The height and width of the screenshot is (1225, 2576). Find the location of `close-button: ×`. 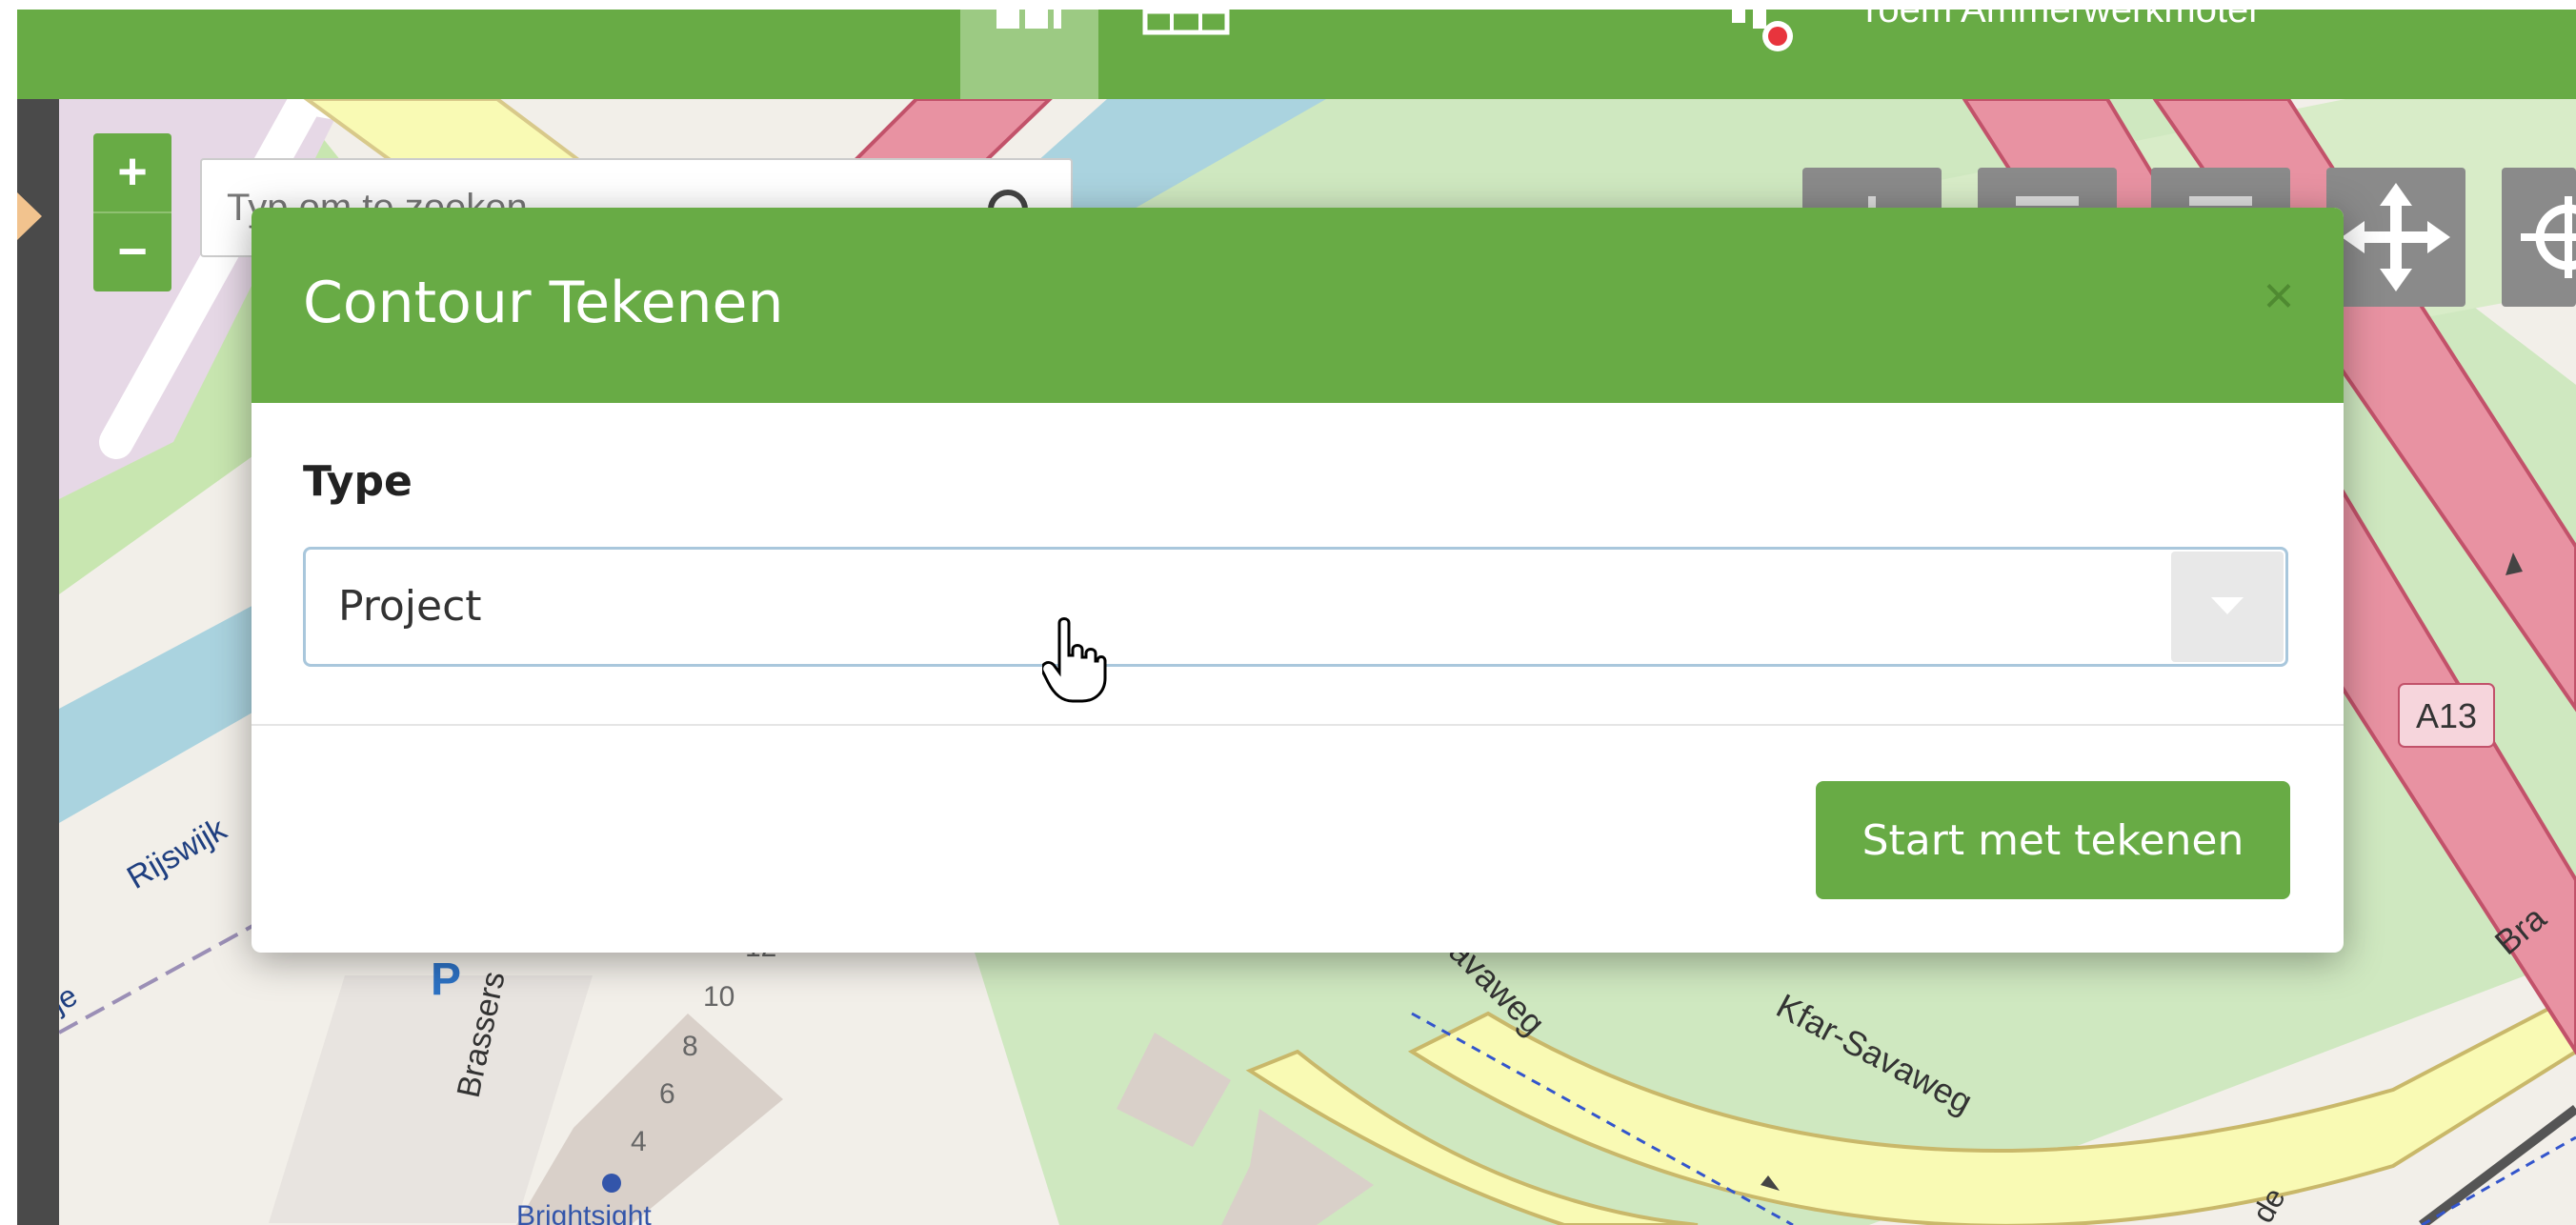

close-button: × is located at coordinates (2278, 295).